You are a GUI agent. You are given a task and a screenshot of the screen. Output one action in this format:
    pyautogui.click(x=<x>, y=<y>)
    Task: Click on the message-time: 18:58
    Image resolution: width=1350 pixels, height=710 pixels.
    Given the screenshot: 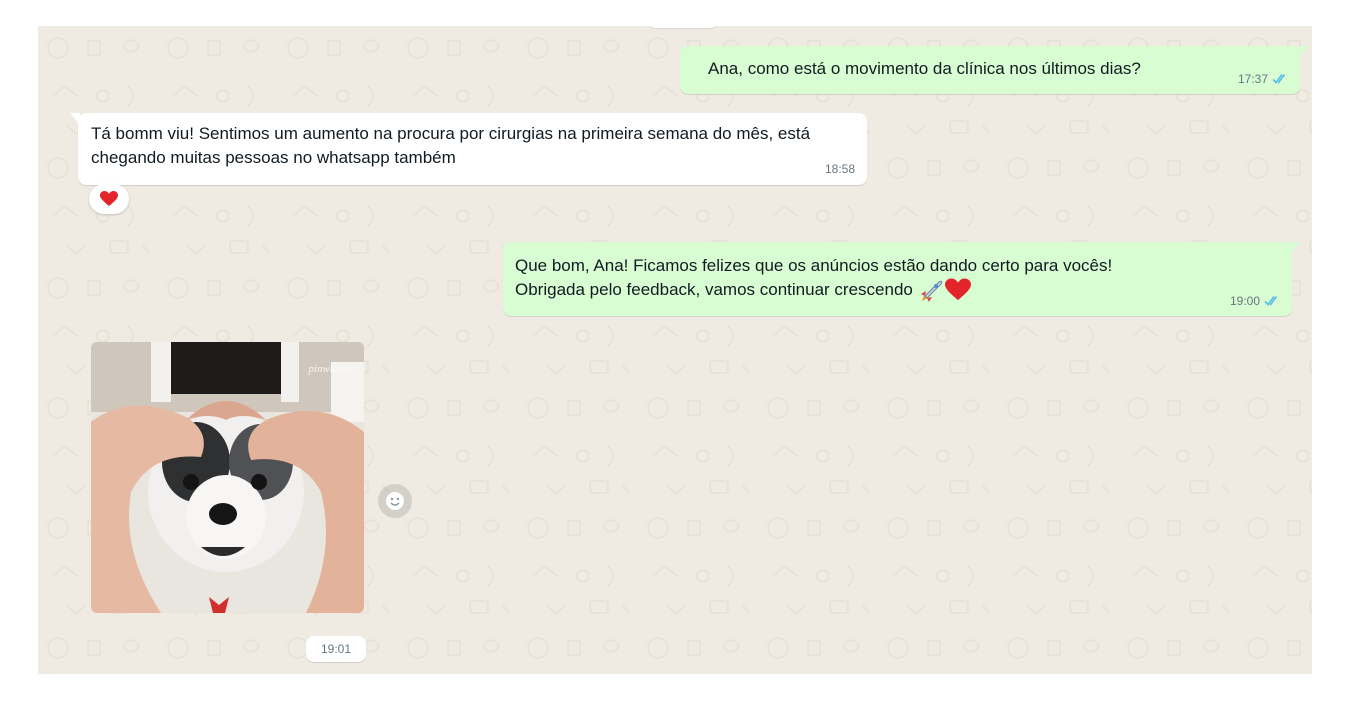 What is the action you would take?
    pyautogui.click(x=839, y=169)
    